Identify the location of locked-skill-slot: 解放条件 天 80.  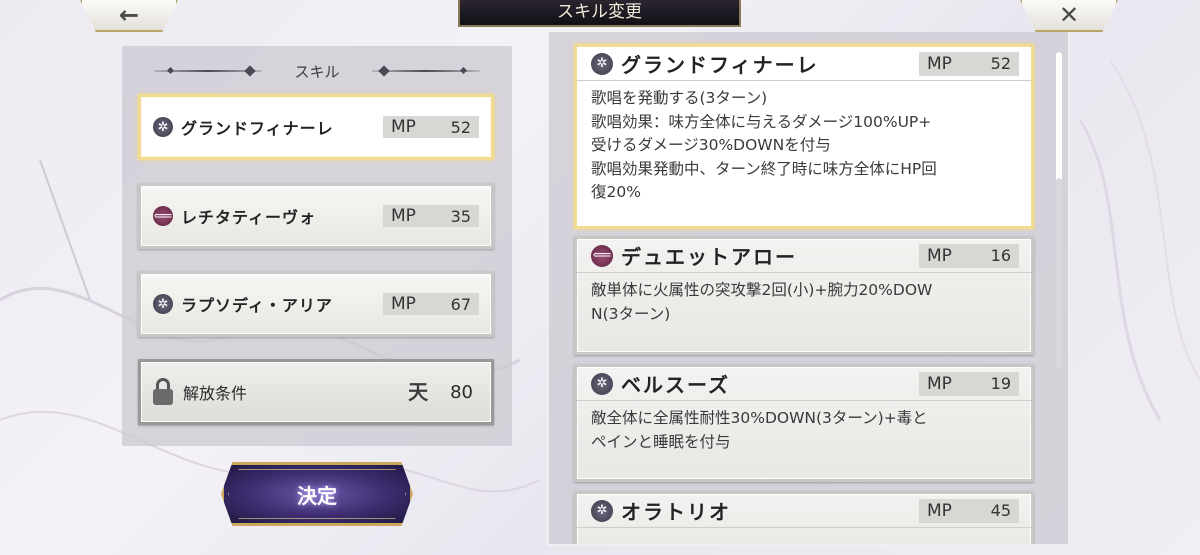
(316, 392).